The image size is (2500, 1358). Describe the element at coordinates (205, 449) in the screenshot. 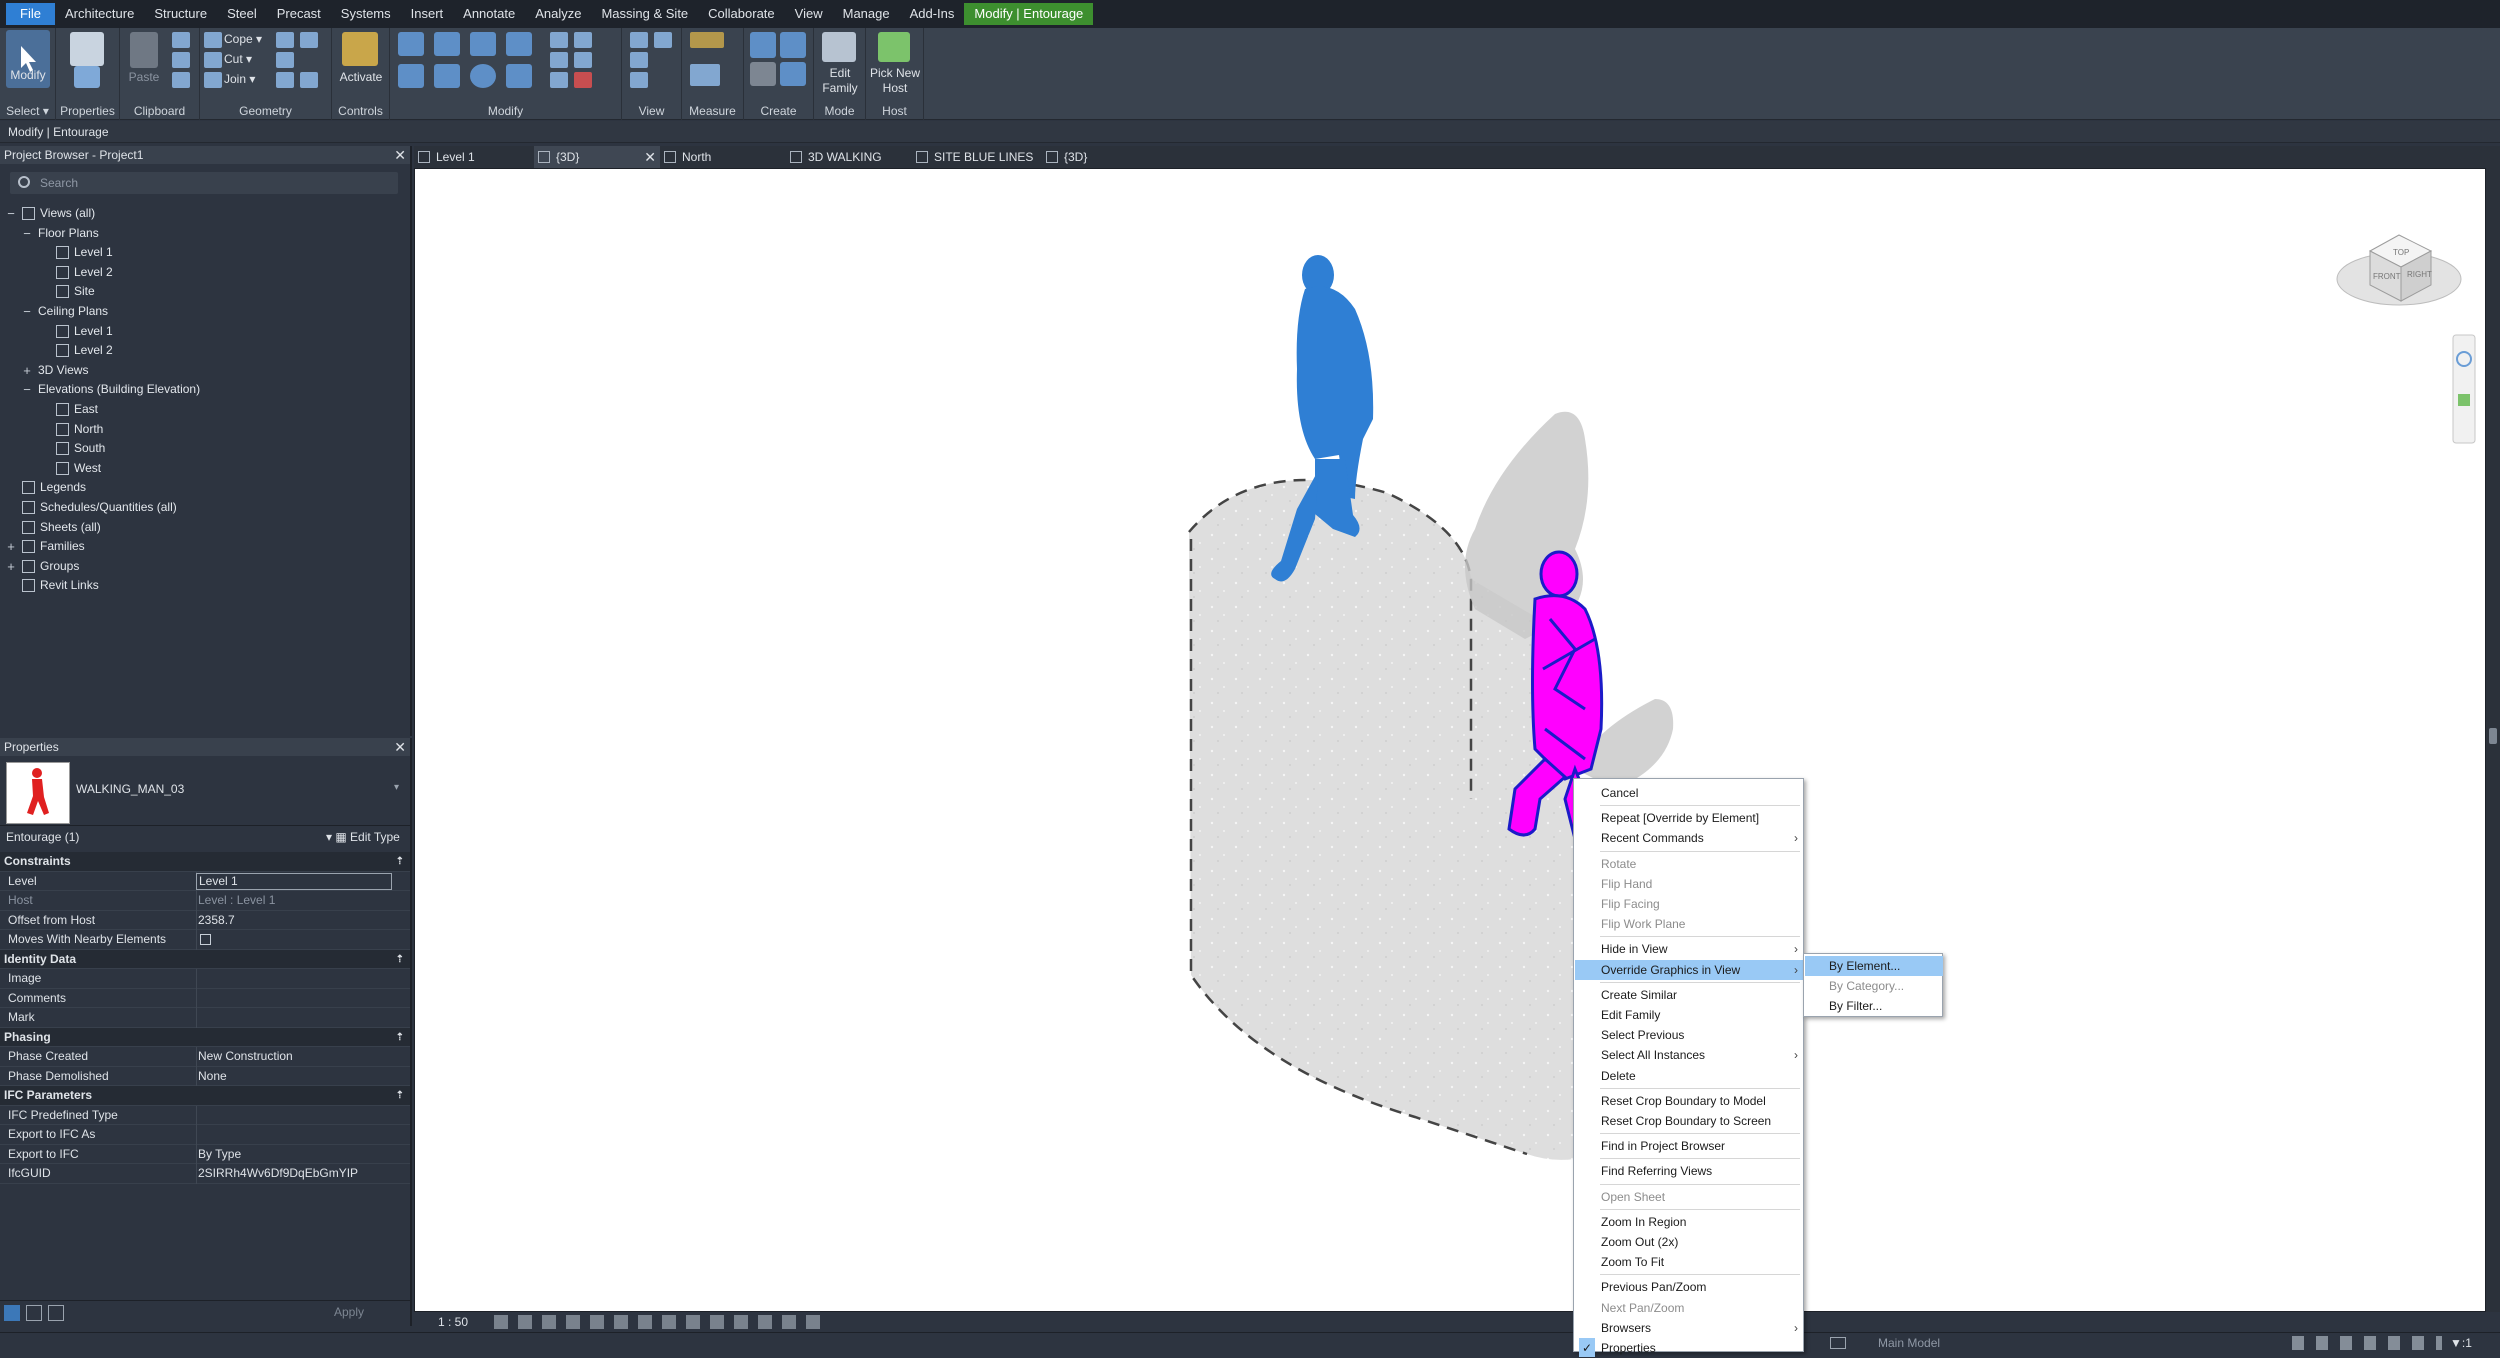

I see `tree-item: South` at that location.